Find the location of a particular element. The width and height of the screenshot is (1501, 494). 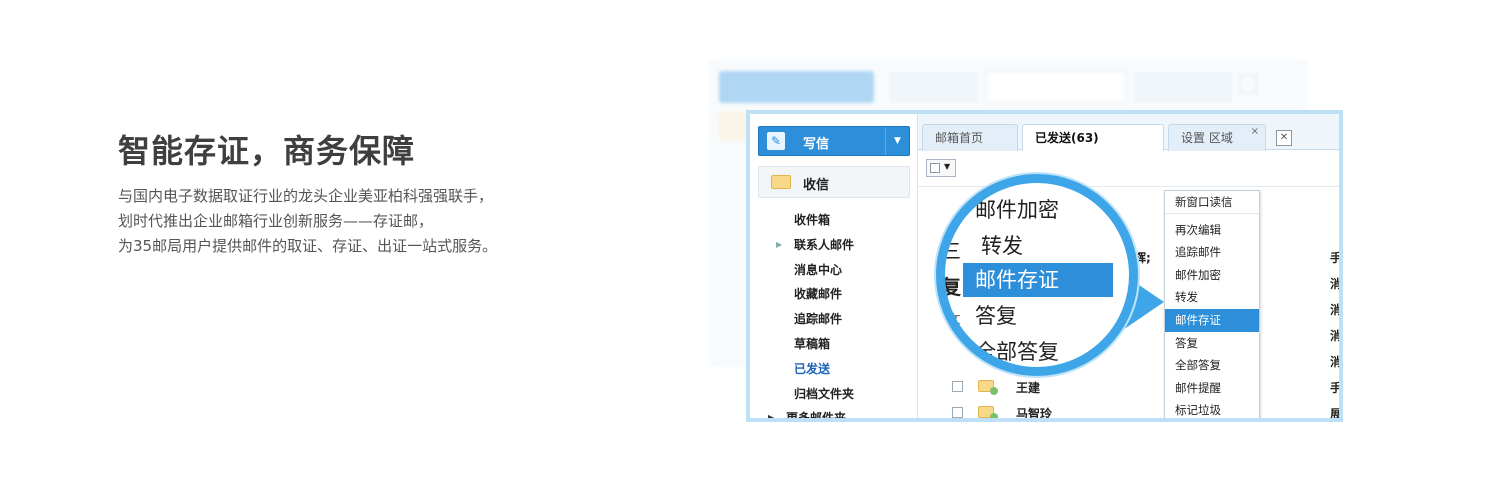

magnified-item-forward: 转发 is located at coordinates (1002, 246).